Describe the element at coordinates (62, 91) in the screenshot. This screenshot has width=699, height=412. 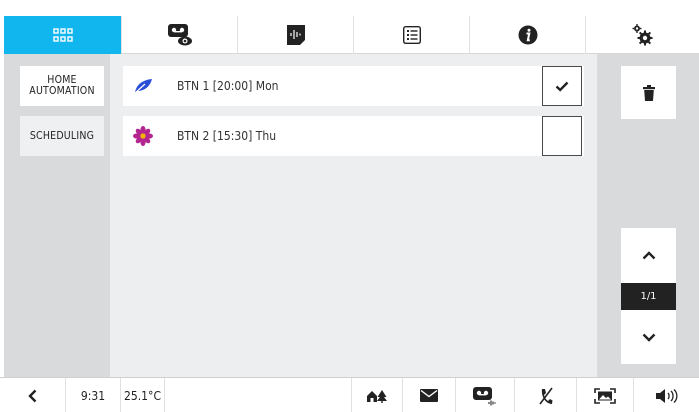
I see `home-automation-label-line2: AUTOMATION` at that location.